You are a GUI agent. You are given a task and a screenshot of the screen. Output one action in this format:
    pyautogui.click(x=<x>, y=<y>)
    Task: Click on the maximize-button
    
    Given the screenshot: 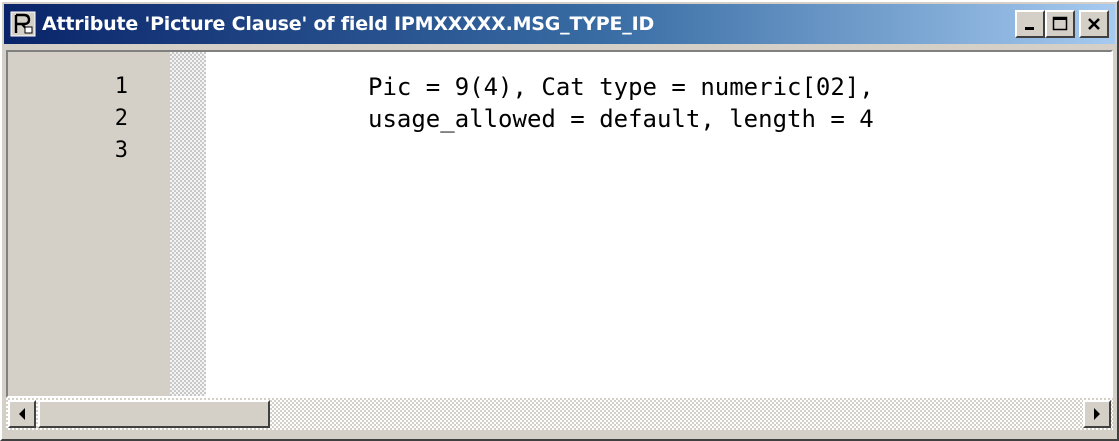 What is the action you would take?
    pyautogui.click(x=1060, y=24)
    